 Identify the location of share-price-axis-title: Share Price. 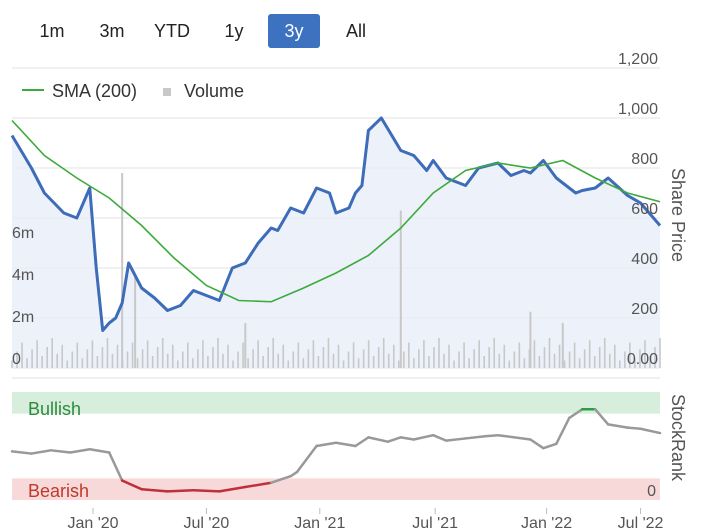
(678, 215).